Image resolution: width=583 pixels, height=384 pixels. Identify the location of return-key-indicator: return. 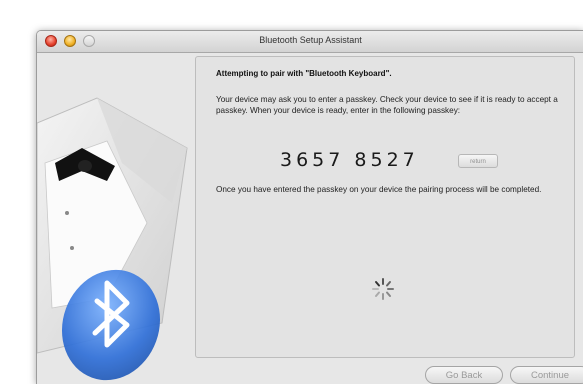
(478, 161).